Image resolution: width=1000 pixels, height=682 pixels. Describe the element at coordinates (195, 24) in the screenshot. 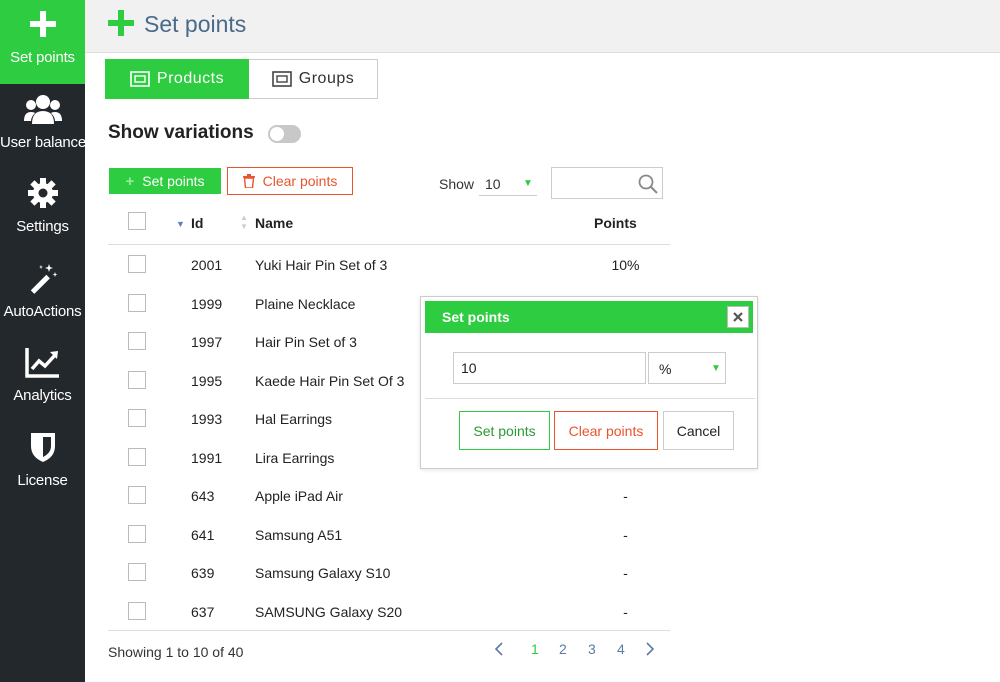

I see `page-title: Set points` at that location.